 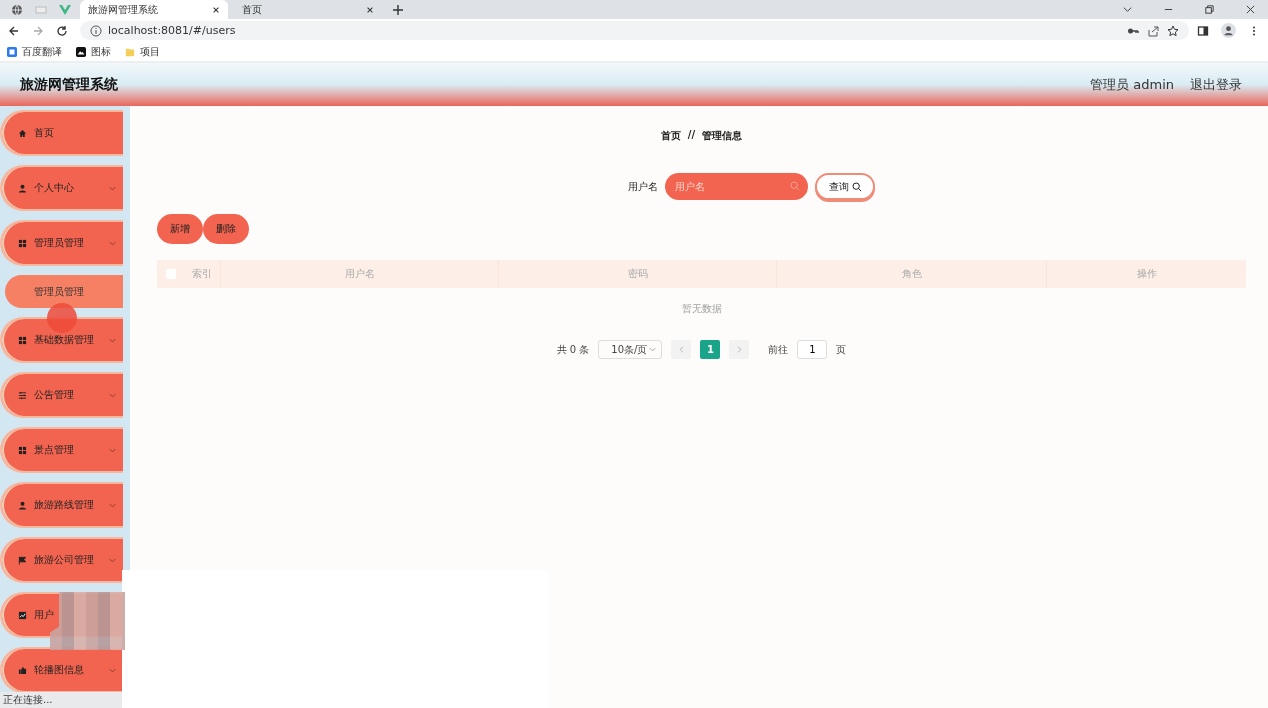 I want to click on goto-page-field: 1, so click(x=812, y=349).